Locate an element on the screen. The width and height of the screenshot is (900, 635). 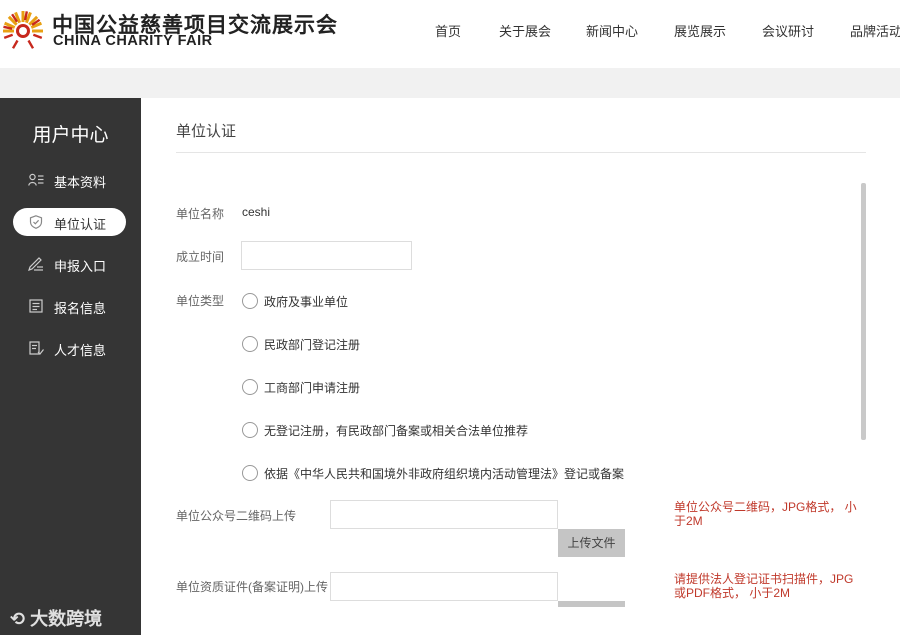
radio-label: 工商部门申请注册 is located at coordinates (312, 388).